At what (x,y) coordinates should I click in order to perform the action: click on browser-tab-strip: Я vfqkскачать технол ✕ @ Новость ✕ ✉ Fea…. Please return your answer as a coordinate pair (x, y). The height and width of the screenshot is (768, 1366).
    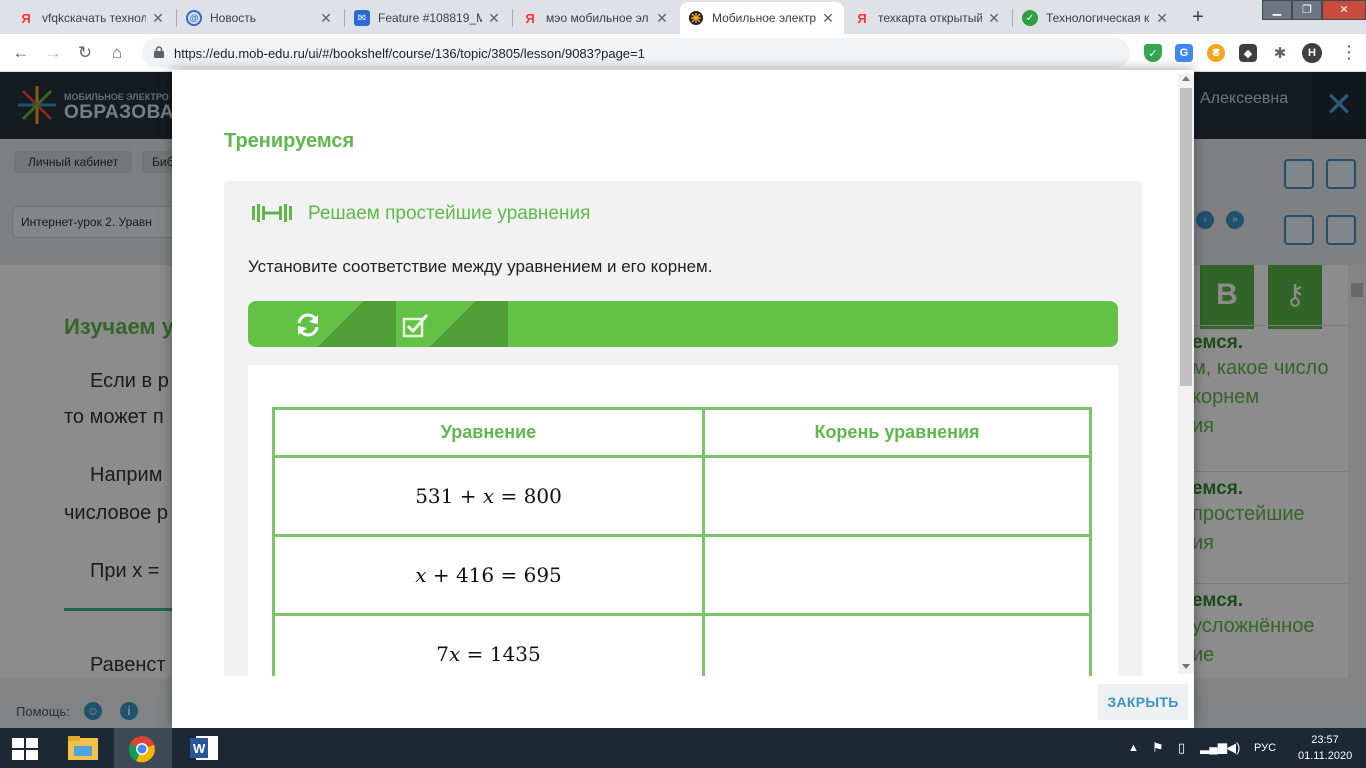
    Looking at the image, I should click on (683, 17).